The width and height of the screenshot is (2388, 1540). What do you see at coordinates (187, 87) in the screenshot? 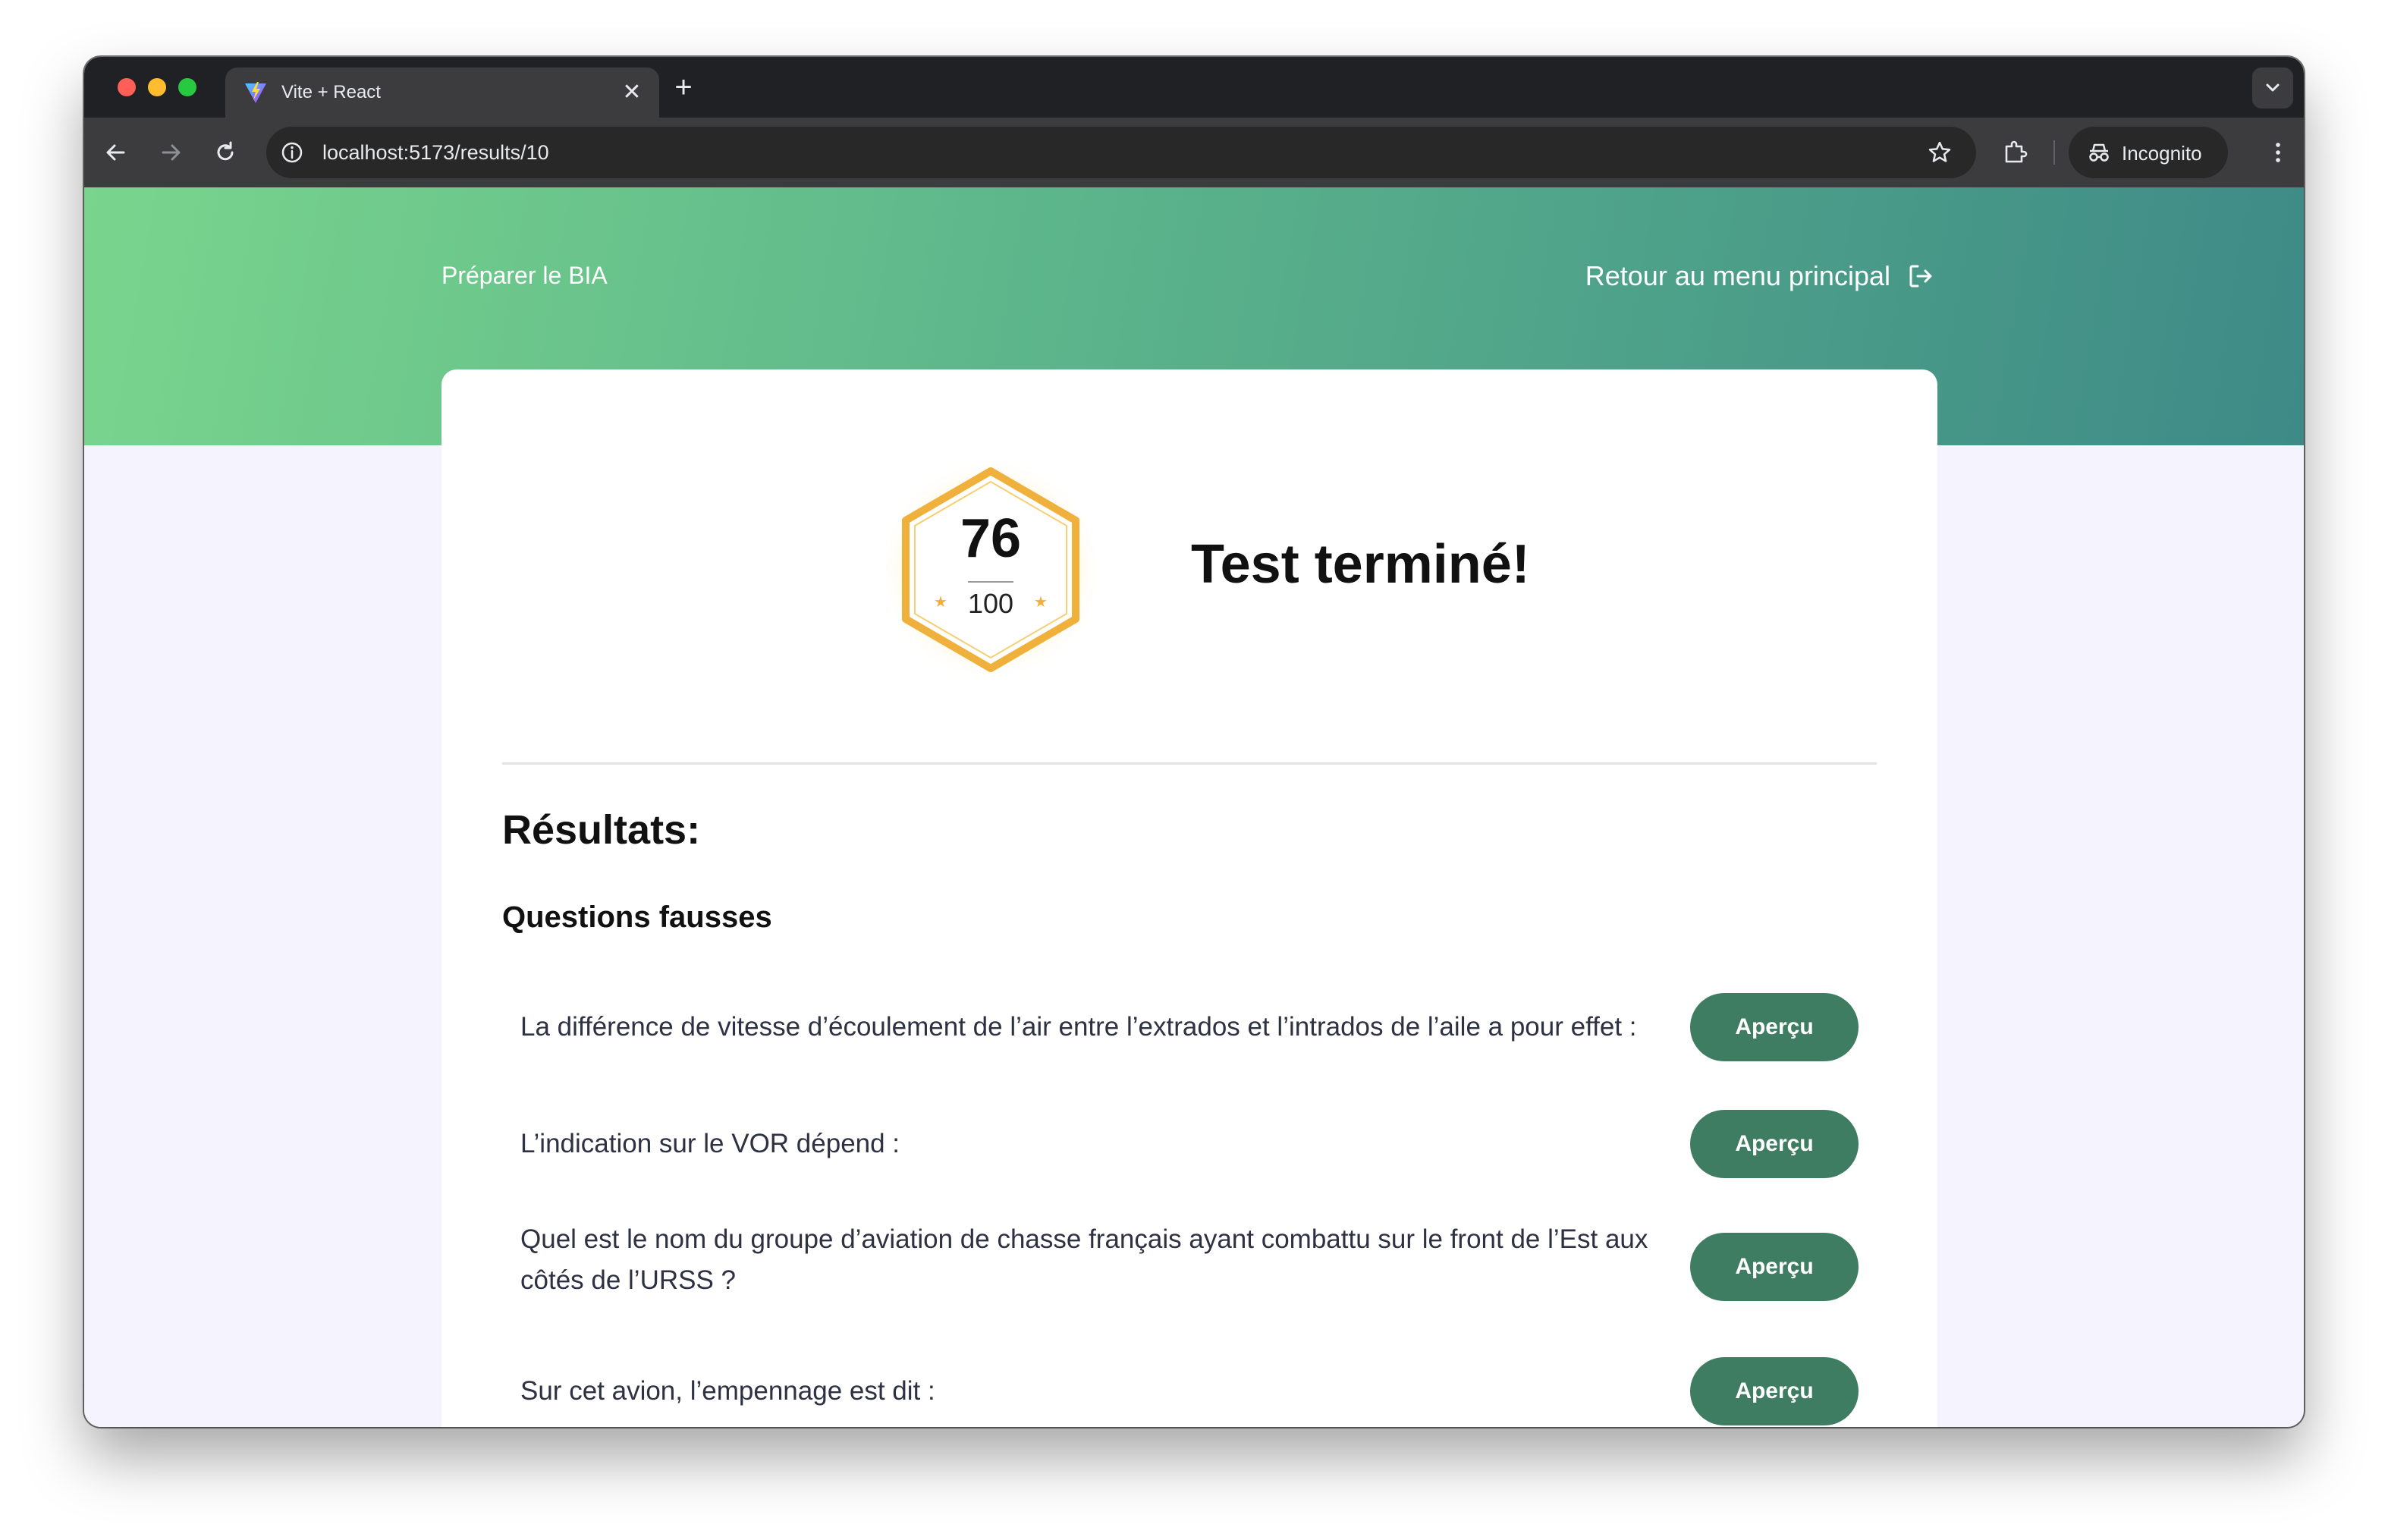
I see `maximize-window-button` at bounding box center [187, 87].